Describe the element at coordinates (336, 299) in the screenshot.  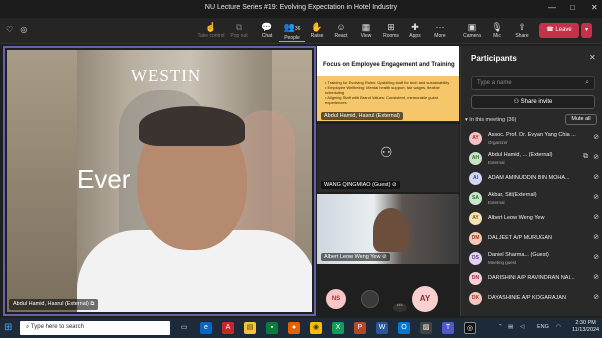
I see `avatar-ns: NS` at that location.